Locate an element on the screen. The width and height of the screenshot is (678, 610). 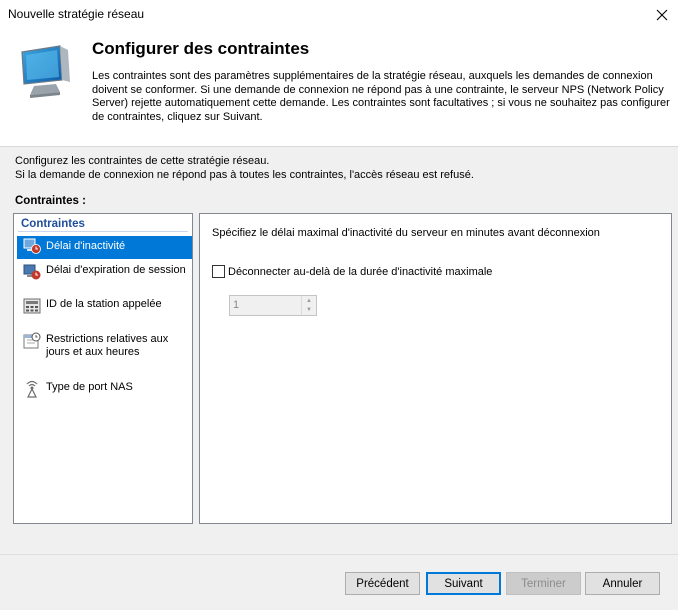
spinner-up-icon: ▲ is located at coordinates (309, 300).